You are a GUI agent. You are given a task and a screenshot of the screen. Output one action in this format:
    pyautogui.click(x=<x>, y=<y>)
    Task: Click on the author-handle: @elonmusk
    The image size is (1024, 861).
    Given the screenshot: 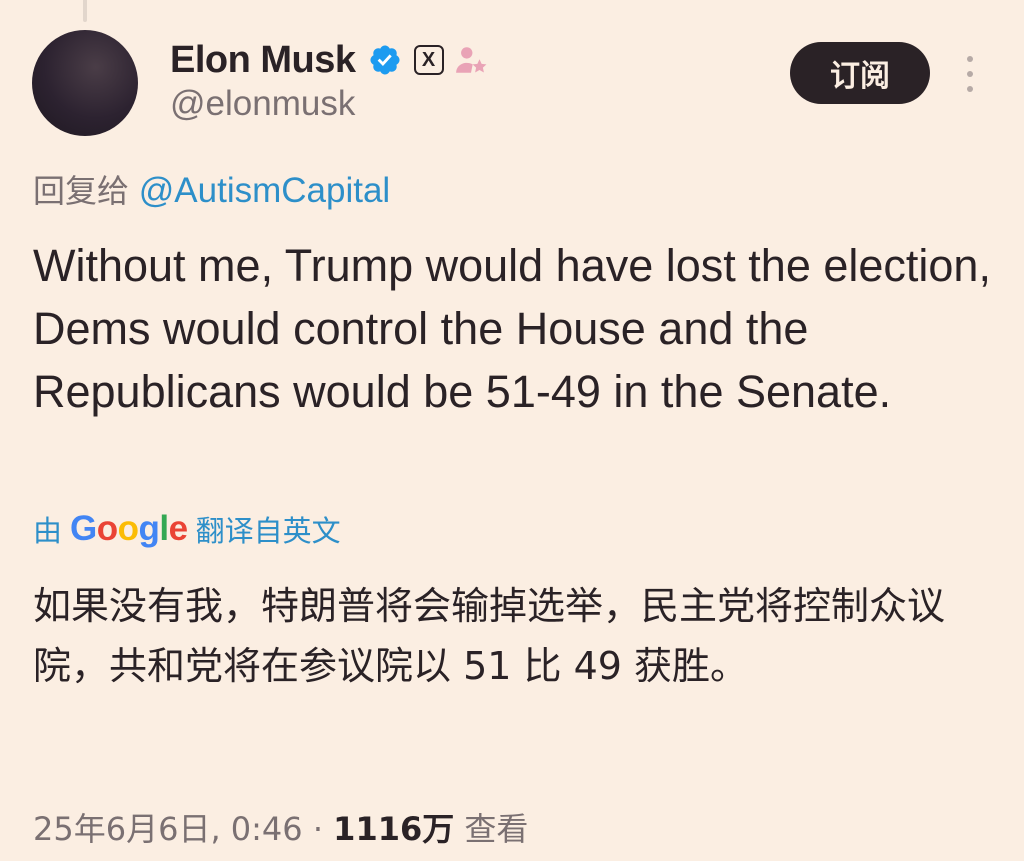 What is the action you would take?
    pyautogui.click(x=262, y=104)
    